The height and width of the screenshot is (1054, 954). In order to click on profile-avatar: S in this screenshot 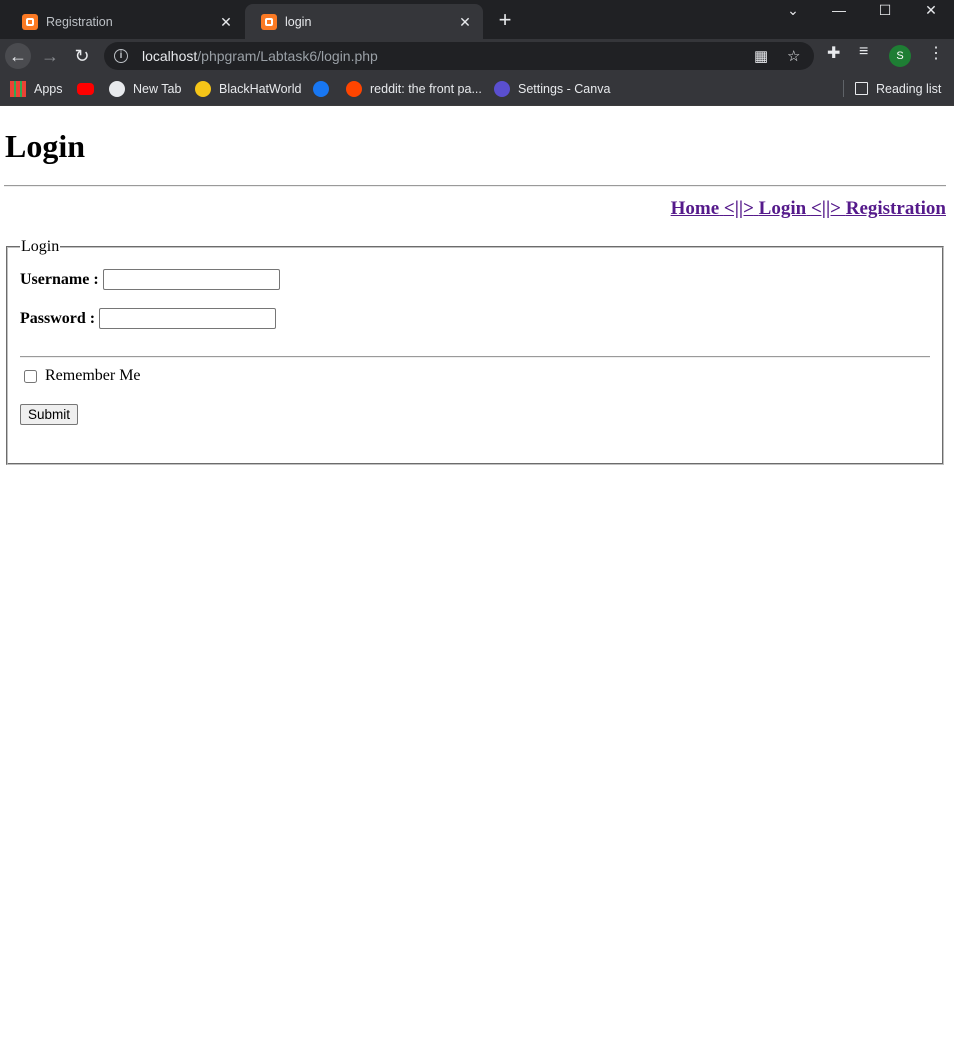, I will do `click(900, 56)`.